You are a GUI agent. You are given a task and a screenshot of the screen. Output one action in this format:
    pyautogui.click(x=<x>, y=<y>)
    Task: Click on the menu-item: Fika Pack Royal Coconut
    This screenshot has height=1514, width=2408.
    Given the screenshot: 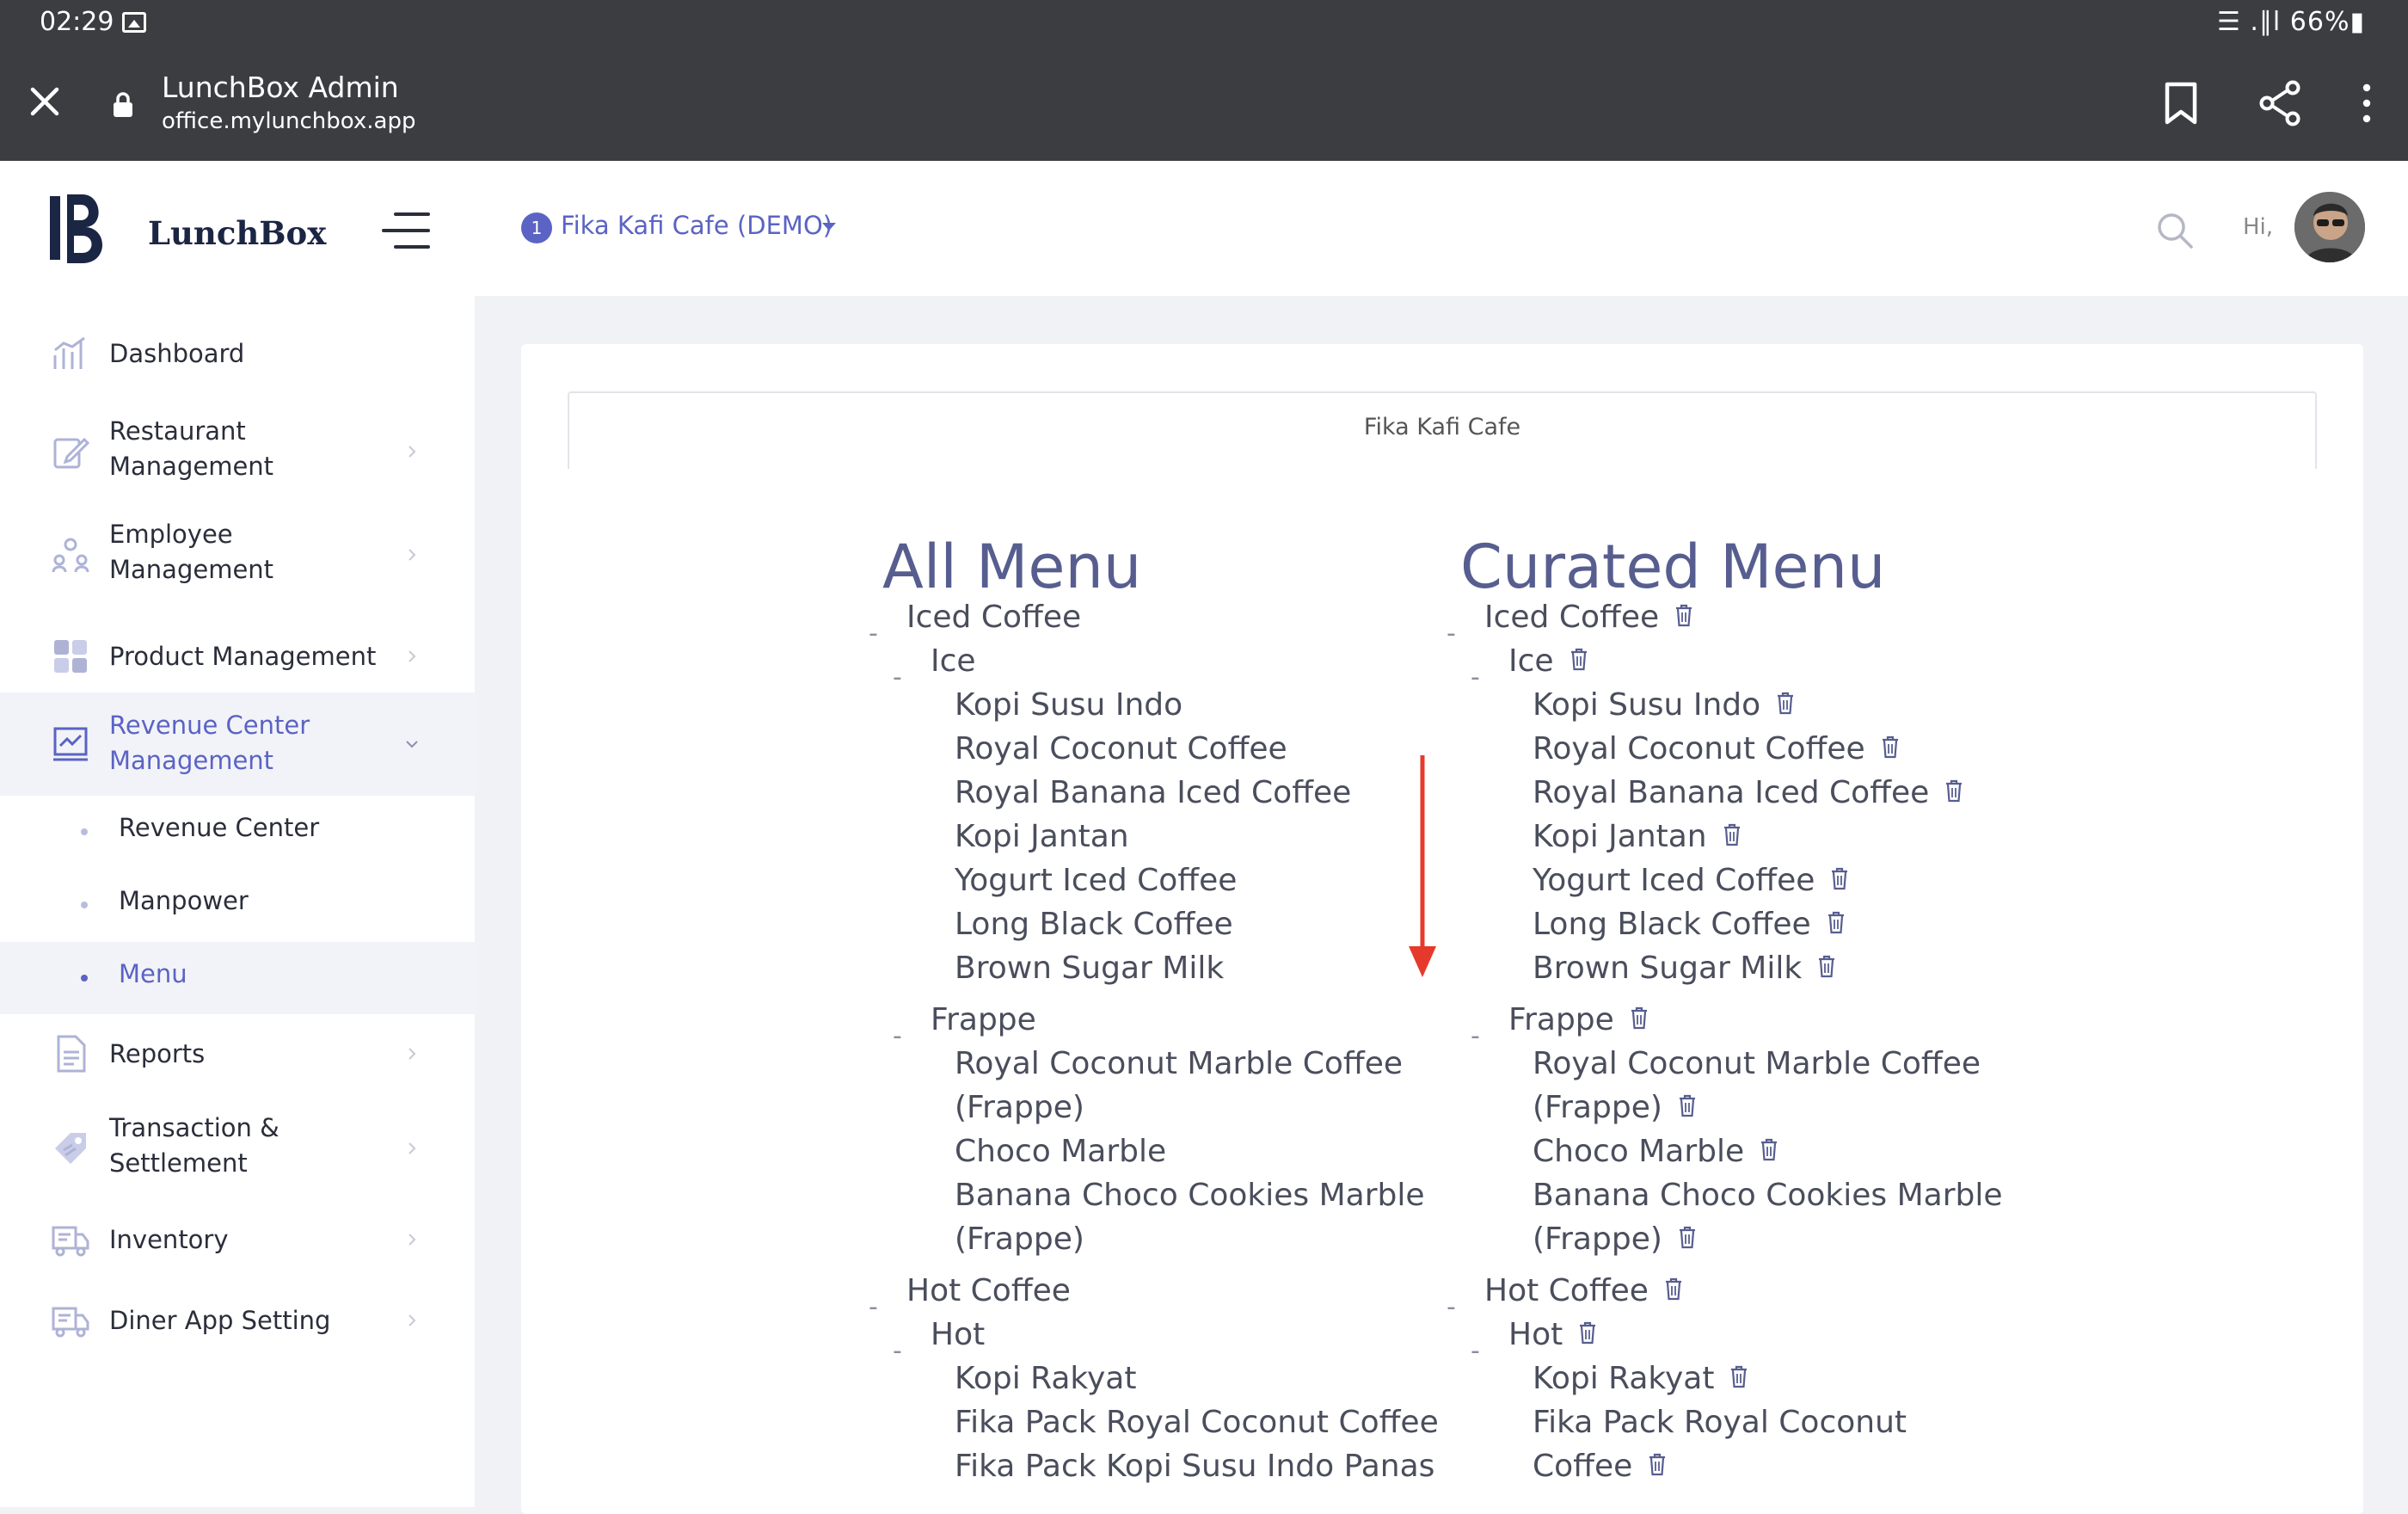 What is the action you would take?
    pyautogui.click(x=1720, y=1422)
    